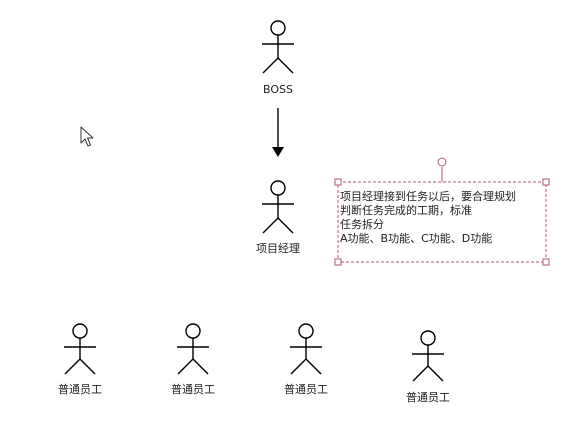 The height and width of the screenshot is (437, 567). Describe the element at coordinates (546, 182) in the screenshot. I see `note-resize-handle-tr` at that location.